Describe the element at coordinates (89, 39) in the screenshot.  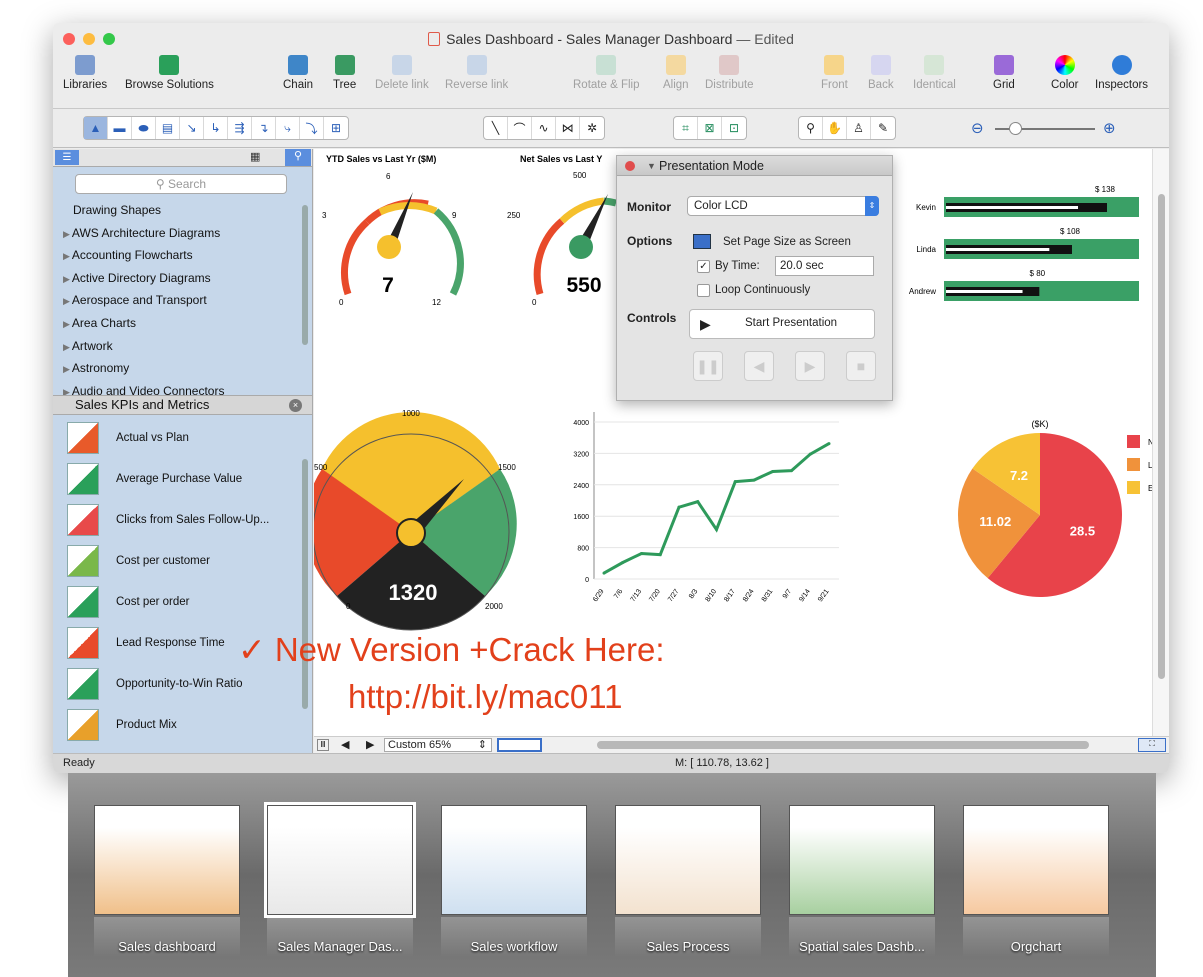
I see `minimize-window-button` at that location.